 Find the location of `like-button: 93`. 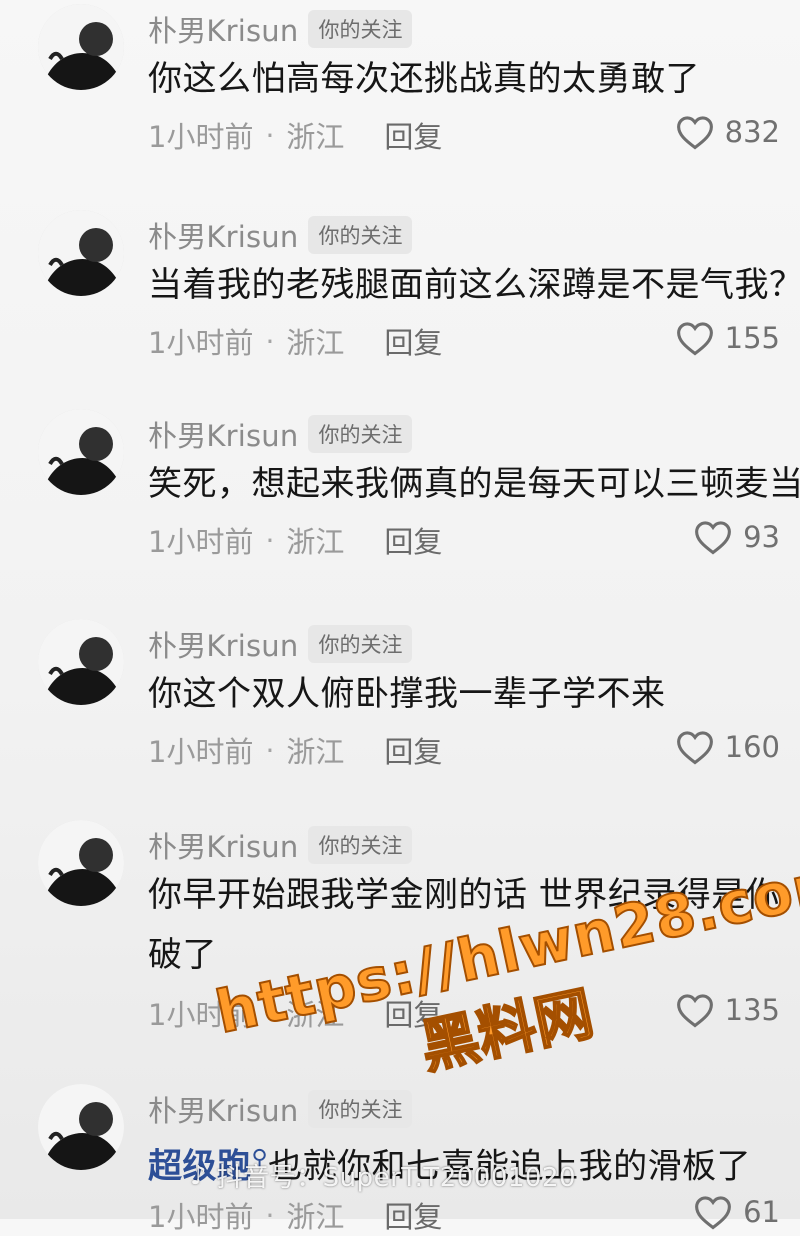

like-button: 93 is located at coordinates (736, 537).